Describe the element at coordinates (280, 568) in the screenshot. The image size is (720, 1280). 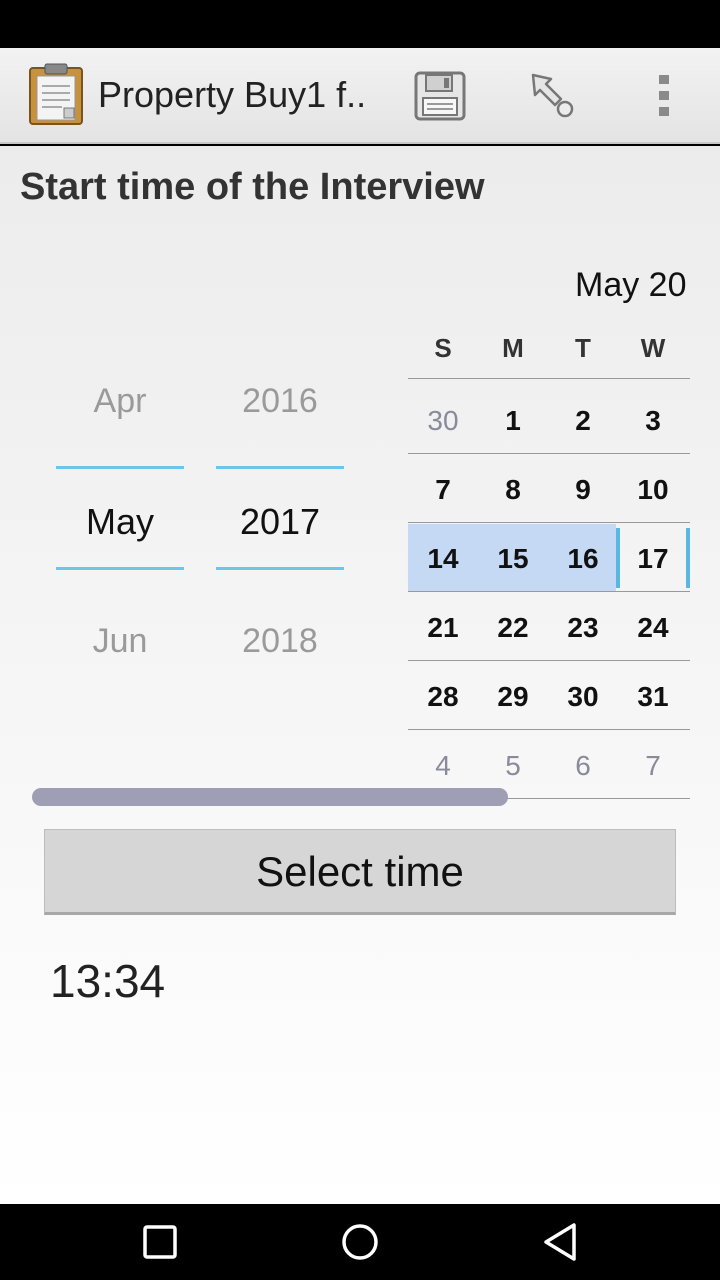
I see `year-divider-bottom` at that location.